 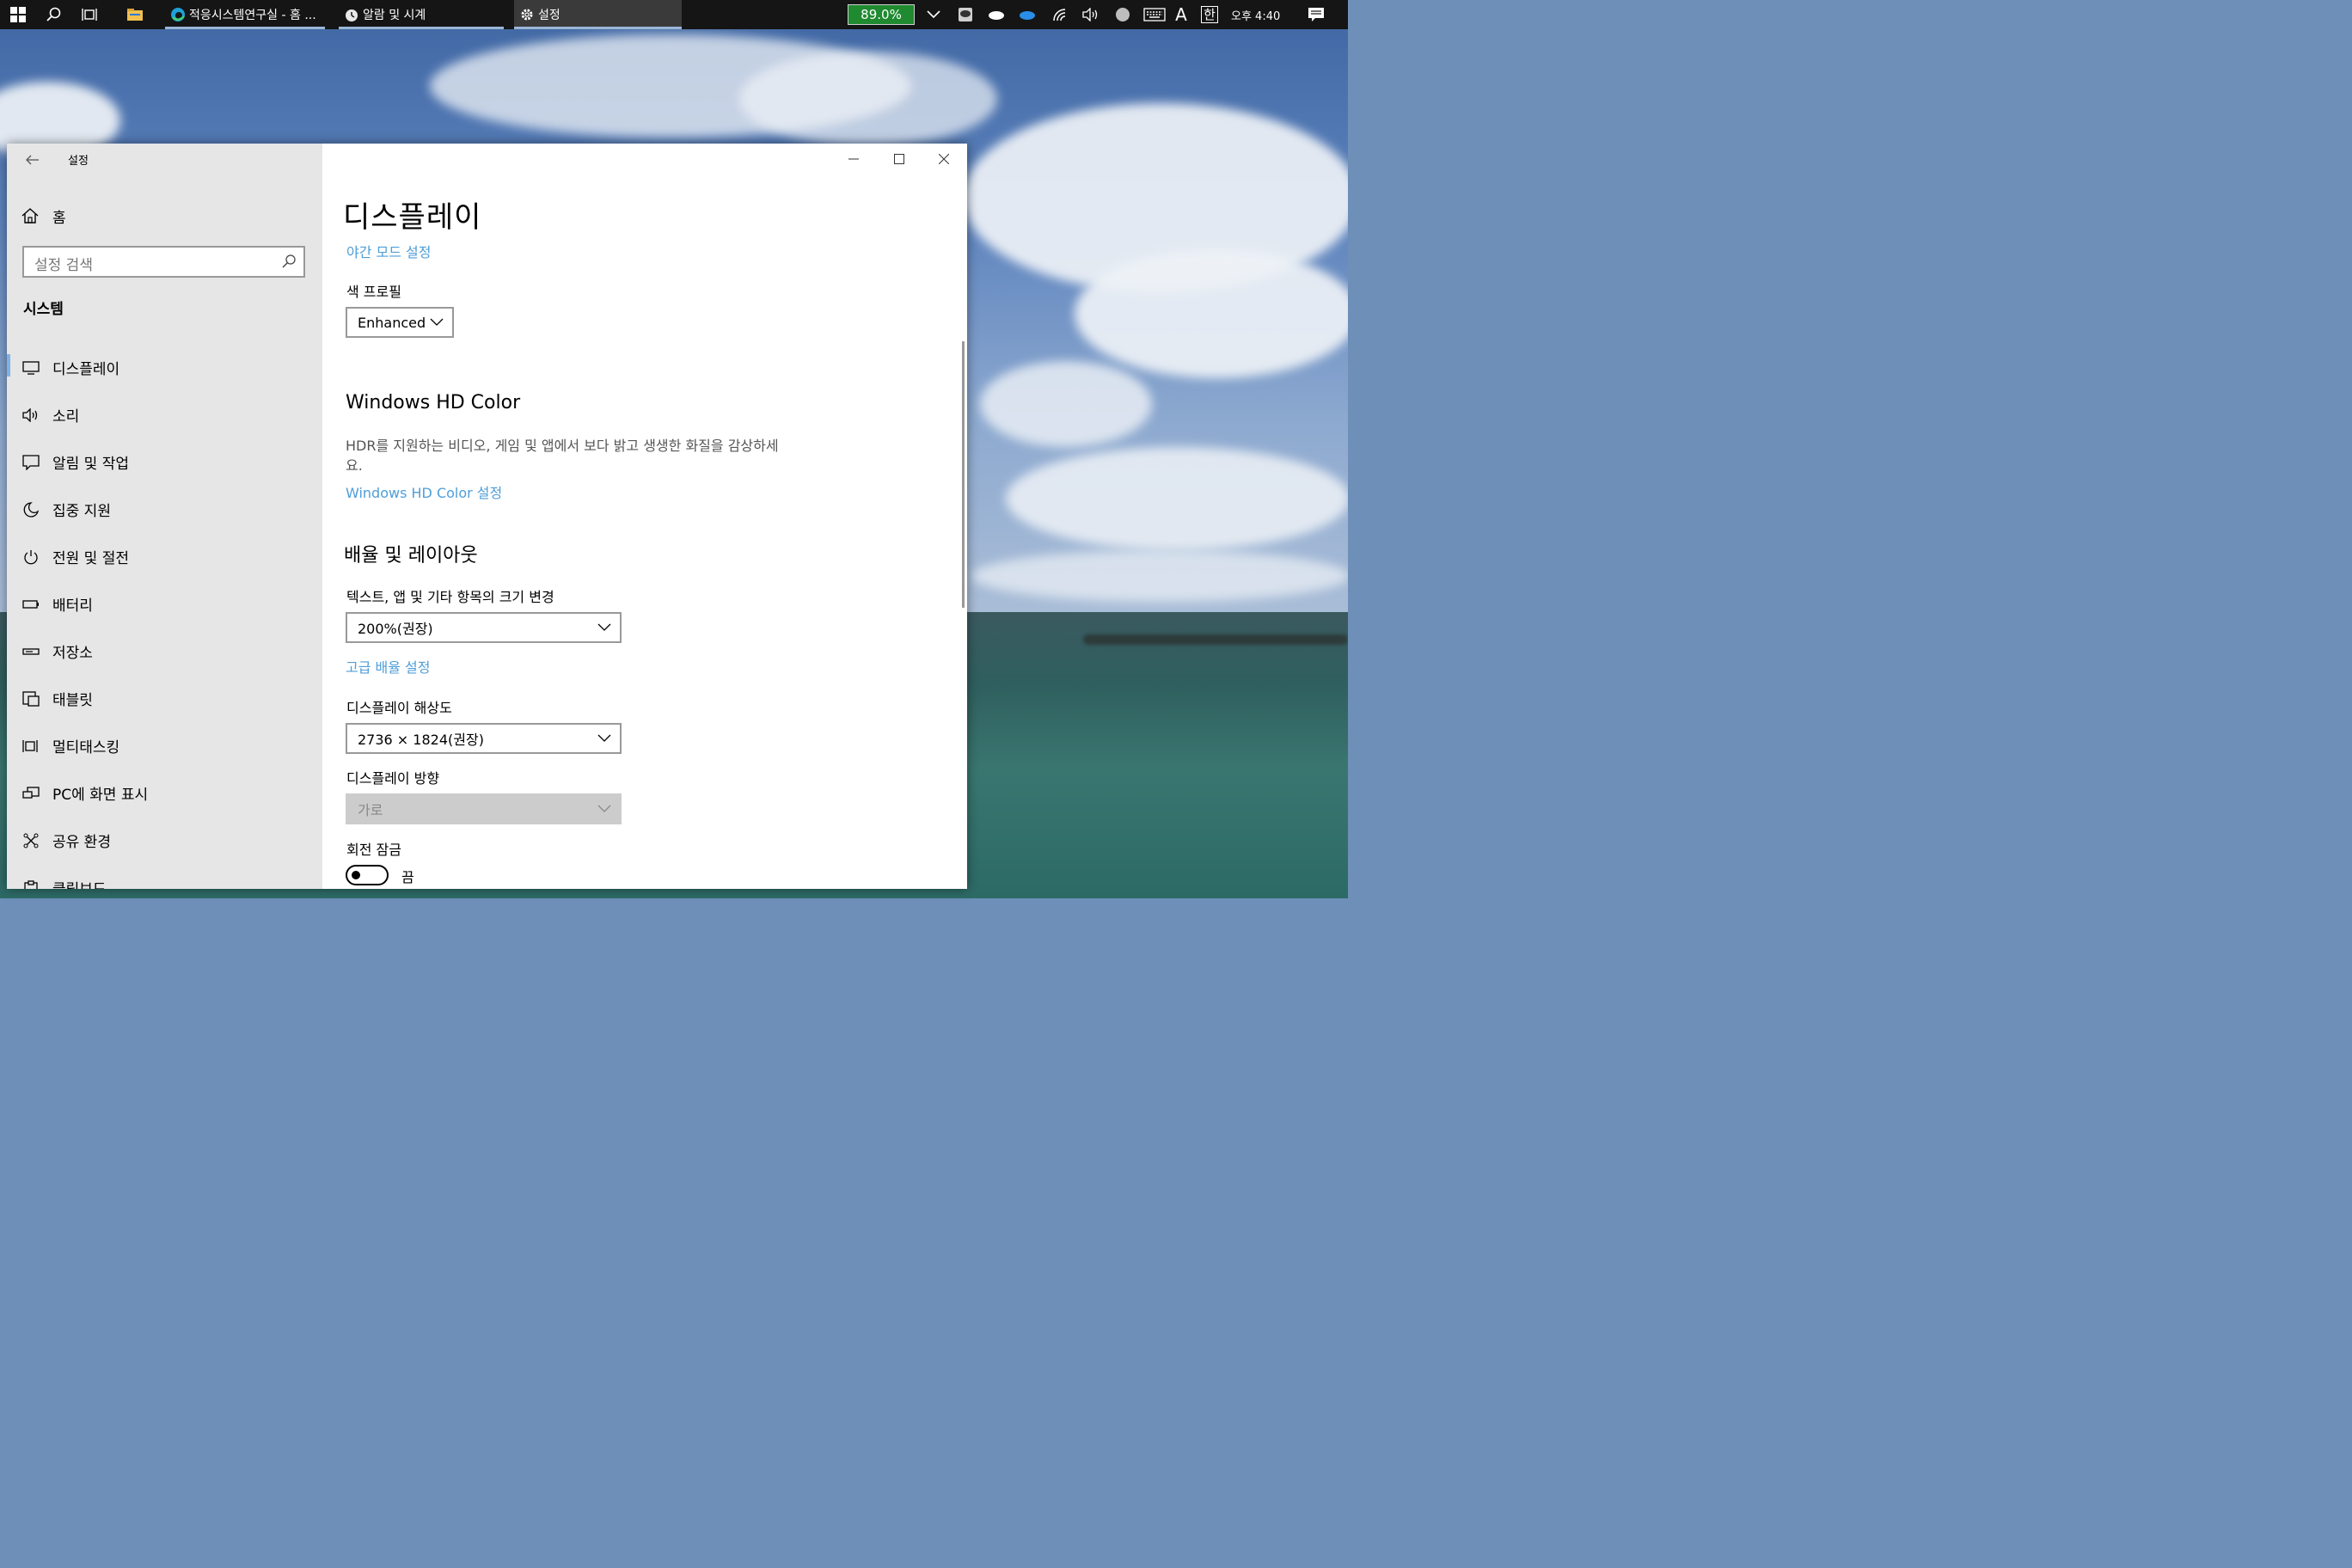 I want to click on sidebar-item-label: 태블릿, so click(x=72, y=700).